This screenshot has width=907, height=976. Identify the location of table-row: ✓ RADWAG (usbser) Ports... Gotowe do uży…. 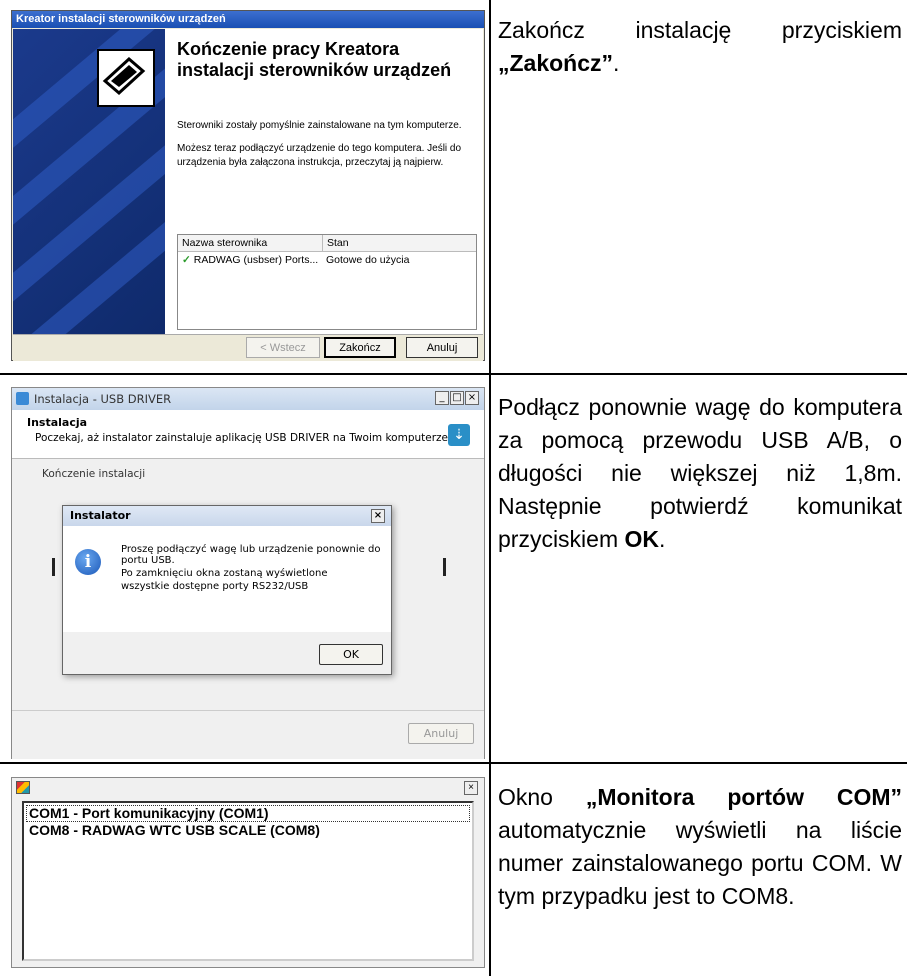
(327, 259).